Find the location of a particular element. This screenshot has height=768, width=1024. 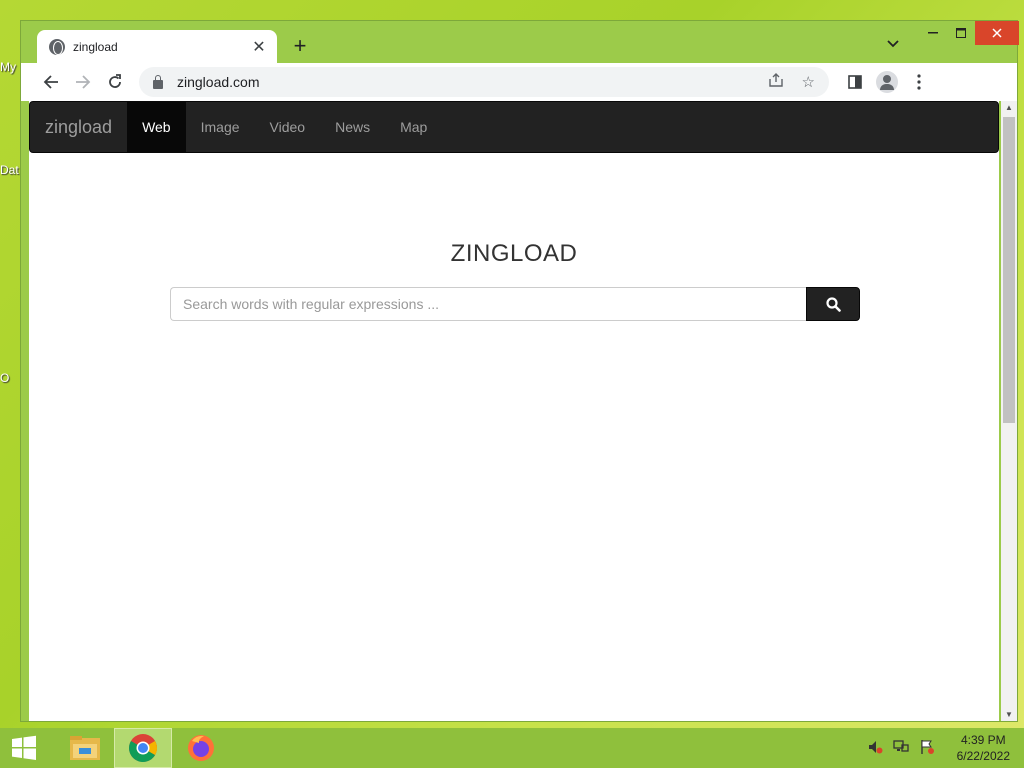

desktop-label-o: O is located at coordinates (4, 378).